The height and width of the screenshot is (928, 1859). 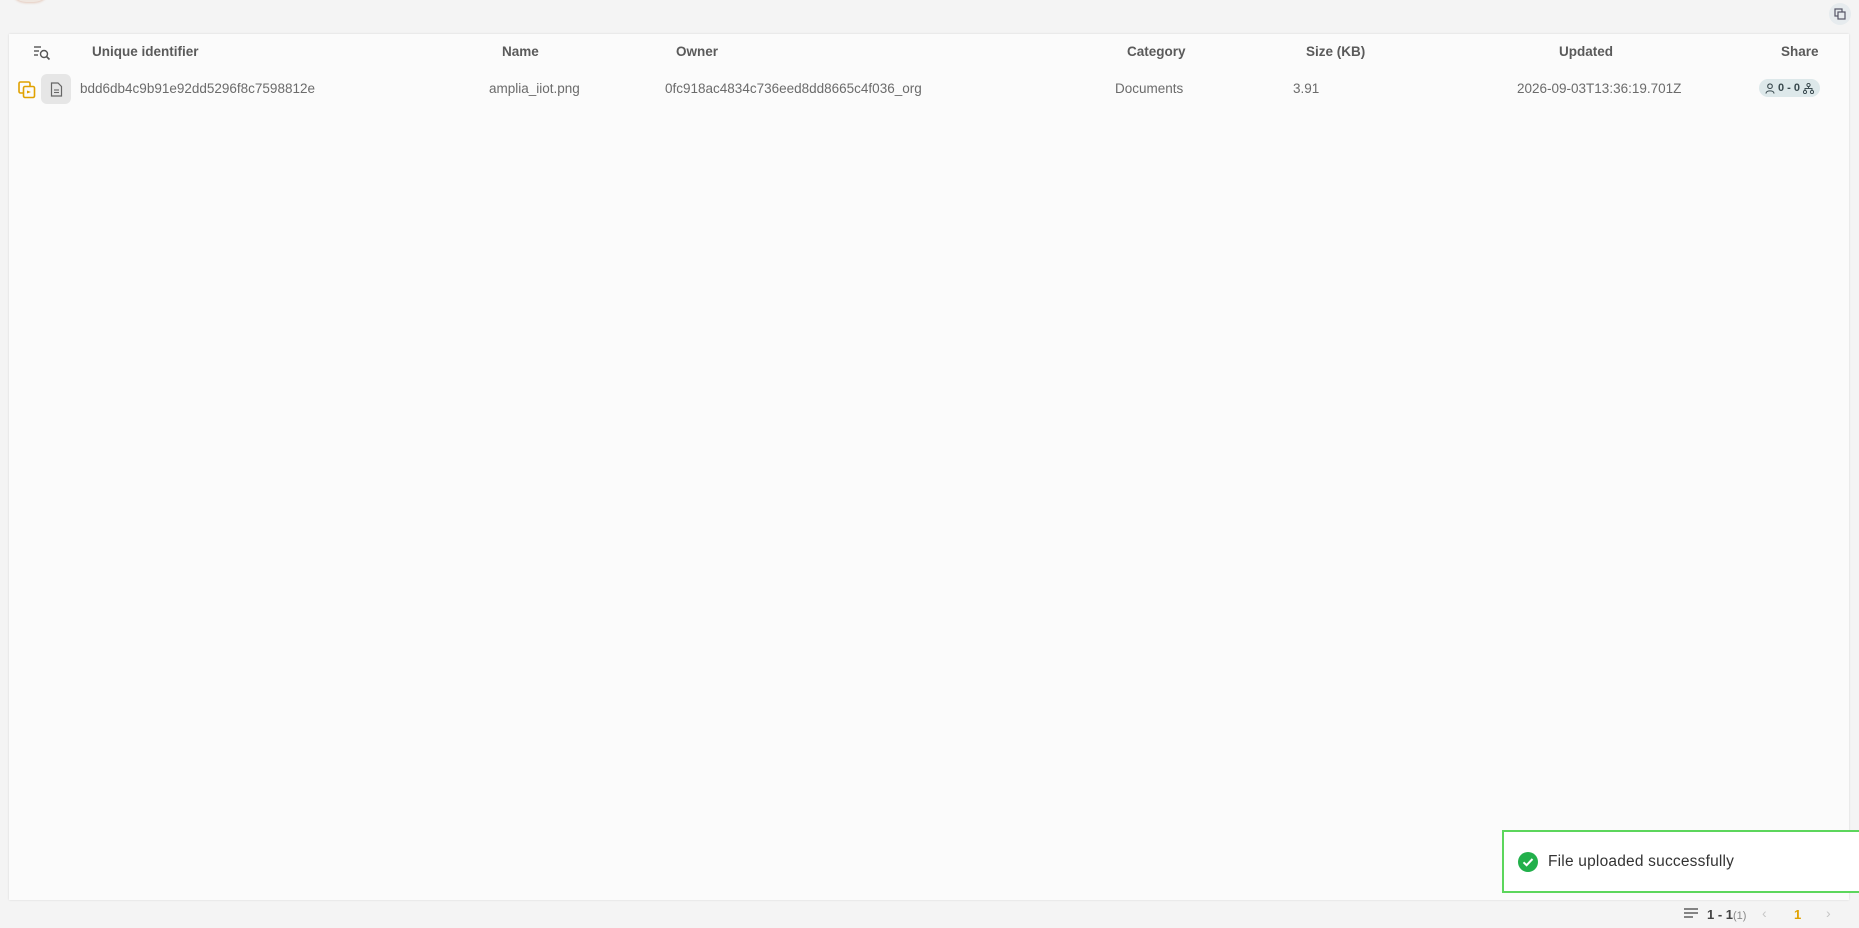 What do you see at coordinates (1720, 914) in the screenshot?
I see `pagination-range-text: 1 - 1` at bounding box center [1720, 914].